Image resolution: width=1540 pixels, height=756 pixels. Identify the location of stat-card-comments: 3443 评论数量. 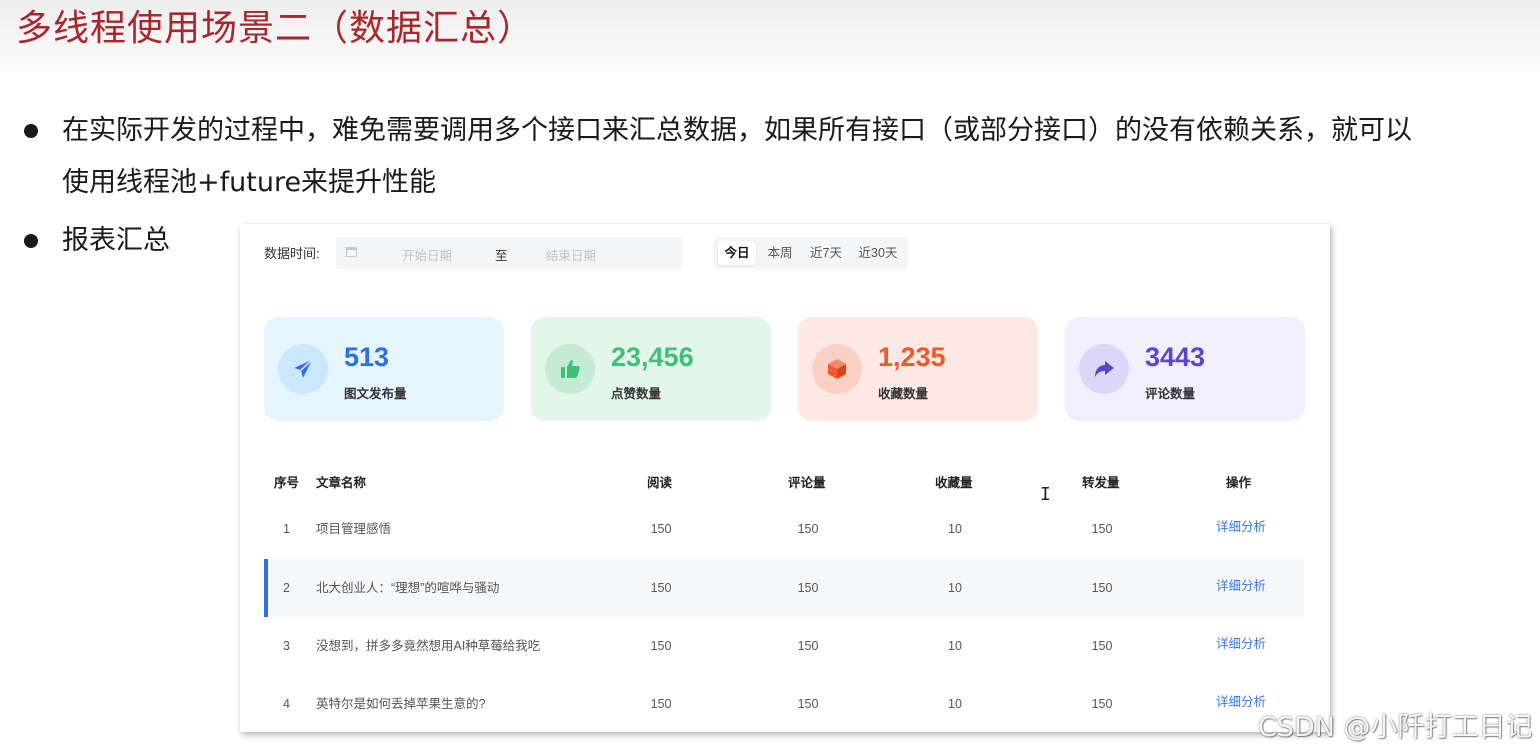
(1185, 369).